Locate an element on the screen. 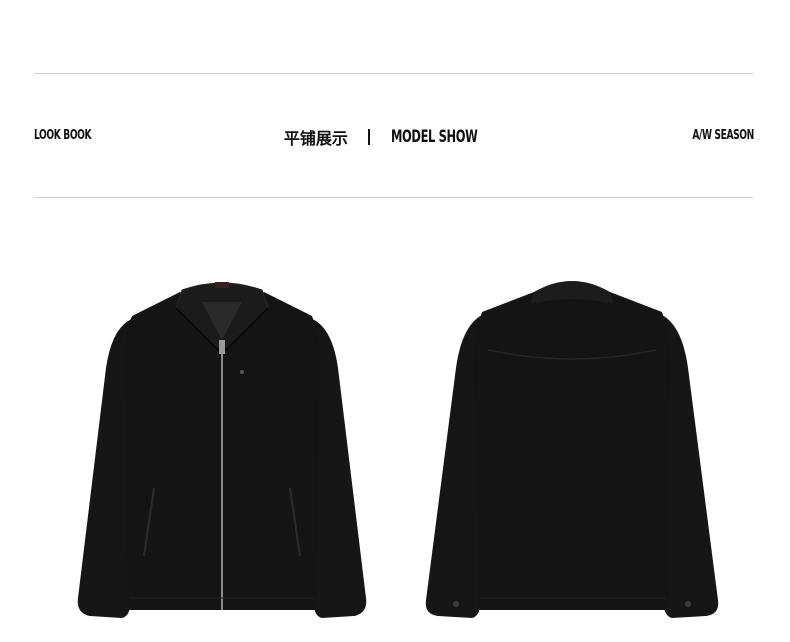  section-title: 平铺展示 MODEL SHOW is located at coordinates (395, 137).